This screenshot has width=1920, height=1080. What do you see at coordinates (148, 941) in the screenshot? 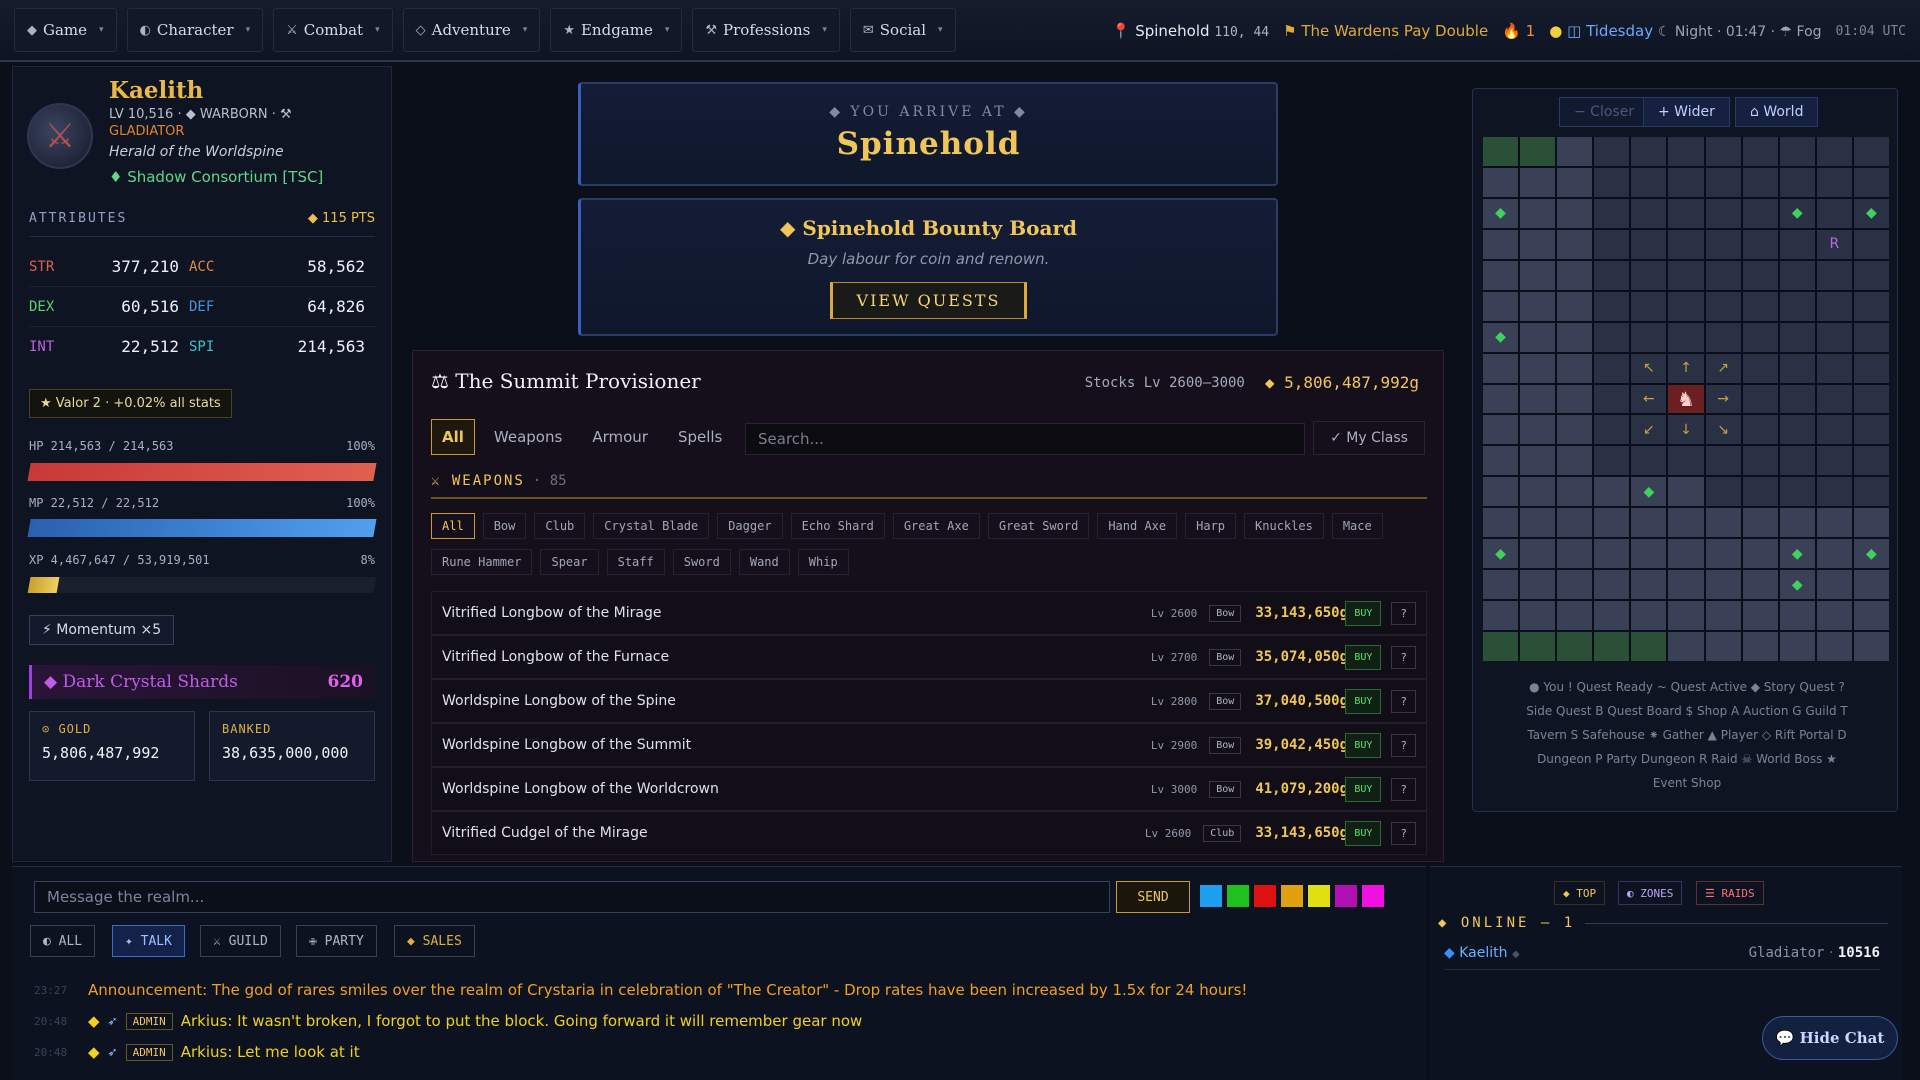
I see `chat-tab-talk: ✦ TALK` at bounding box center [148, 941].